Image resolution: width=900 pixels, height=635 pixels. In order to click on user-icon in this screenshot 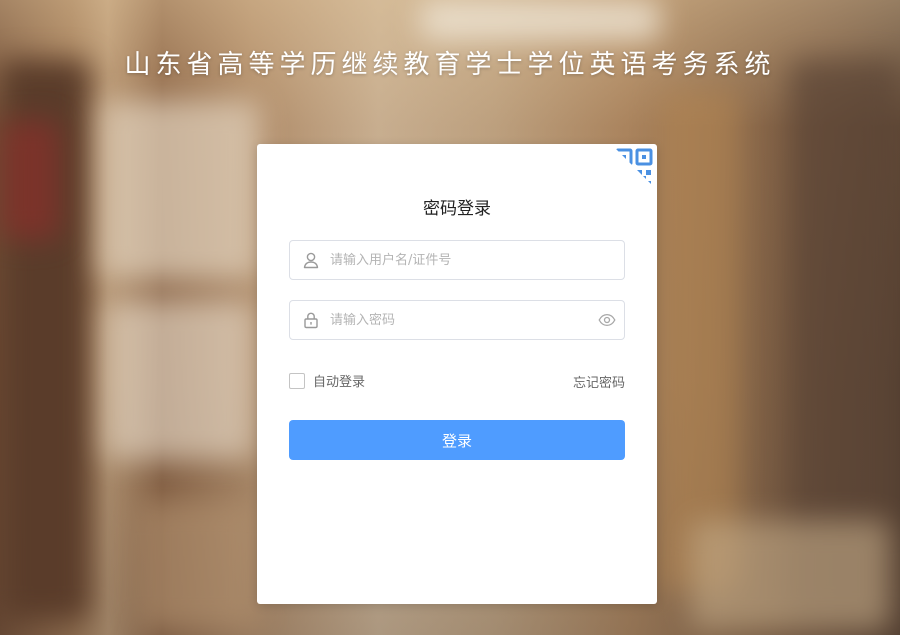, I will do `click(311, 260)`.